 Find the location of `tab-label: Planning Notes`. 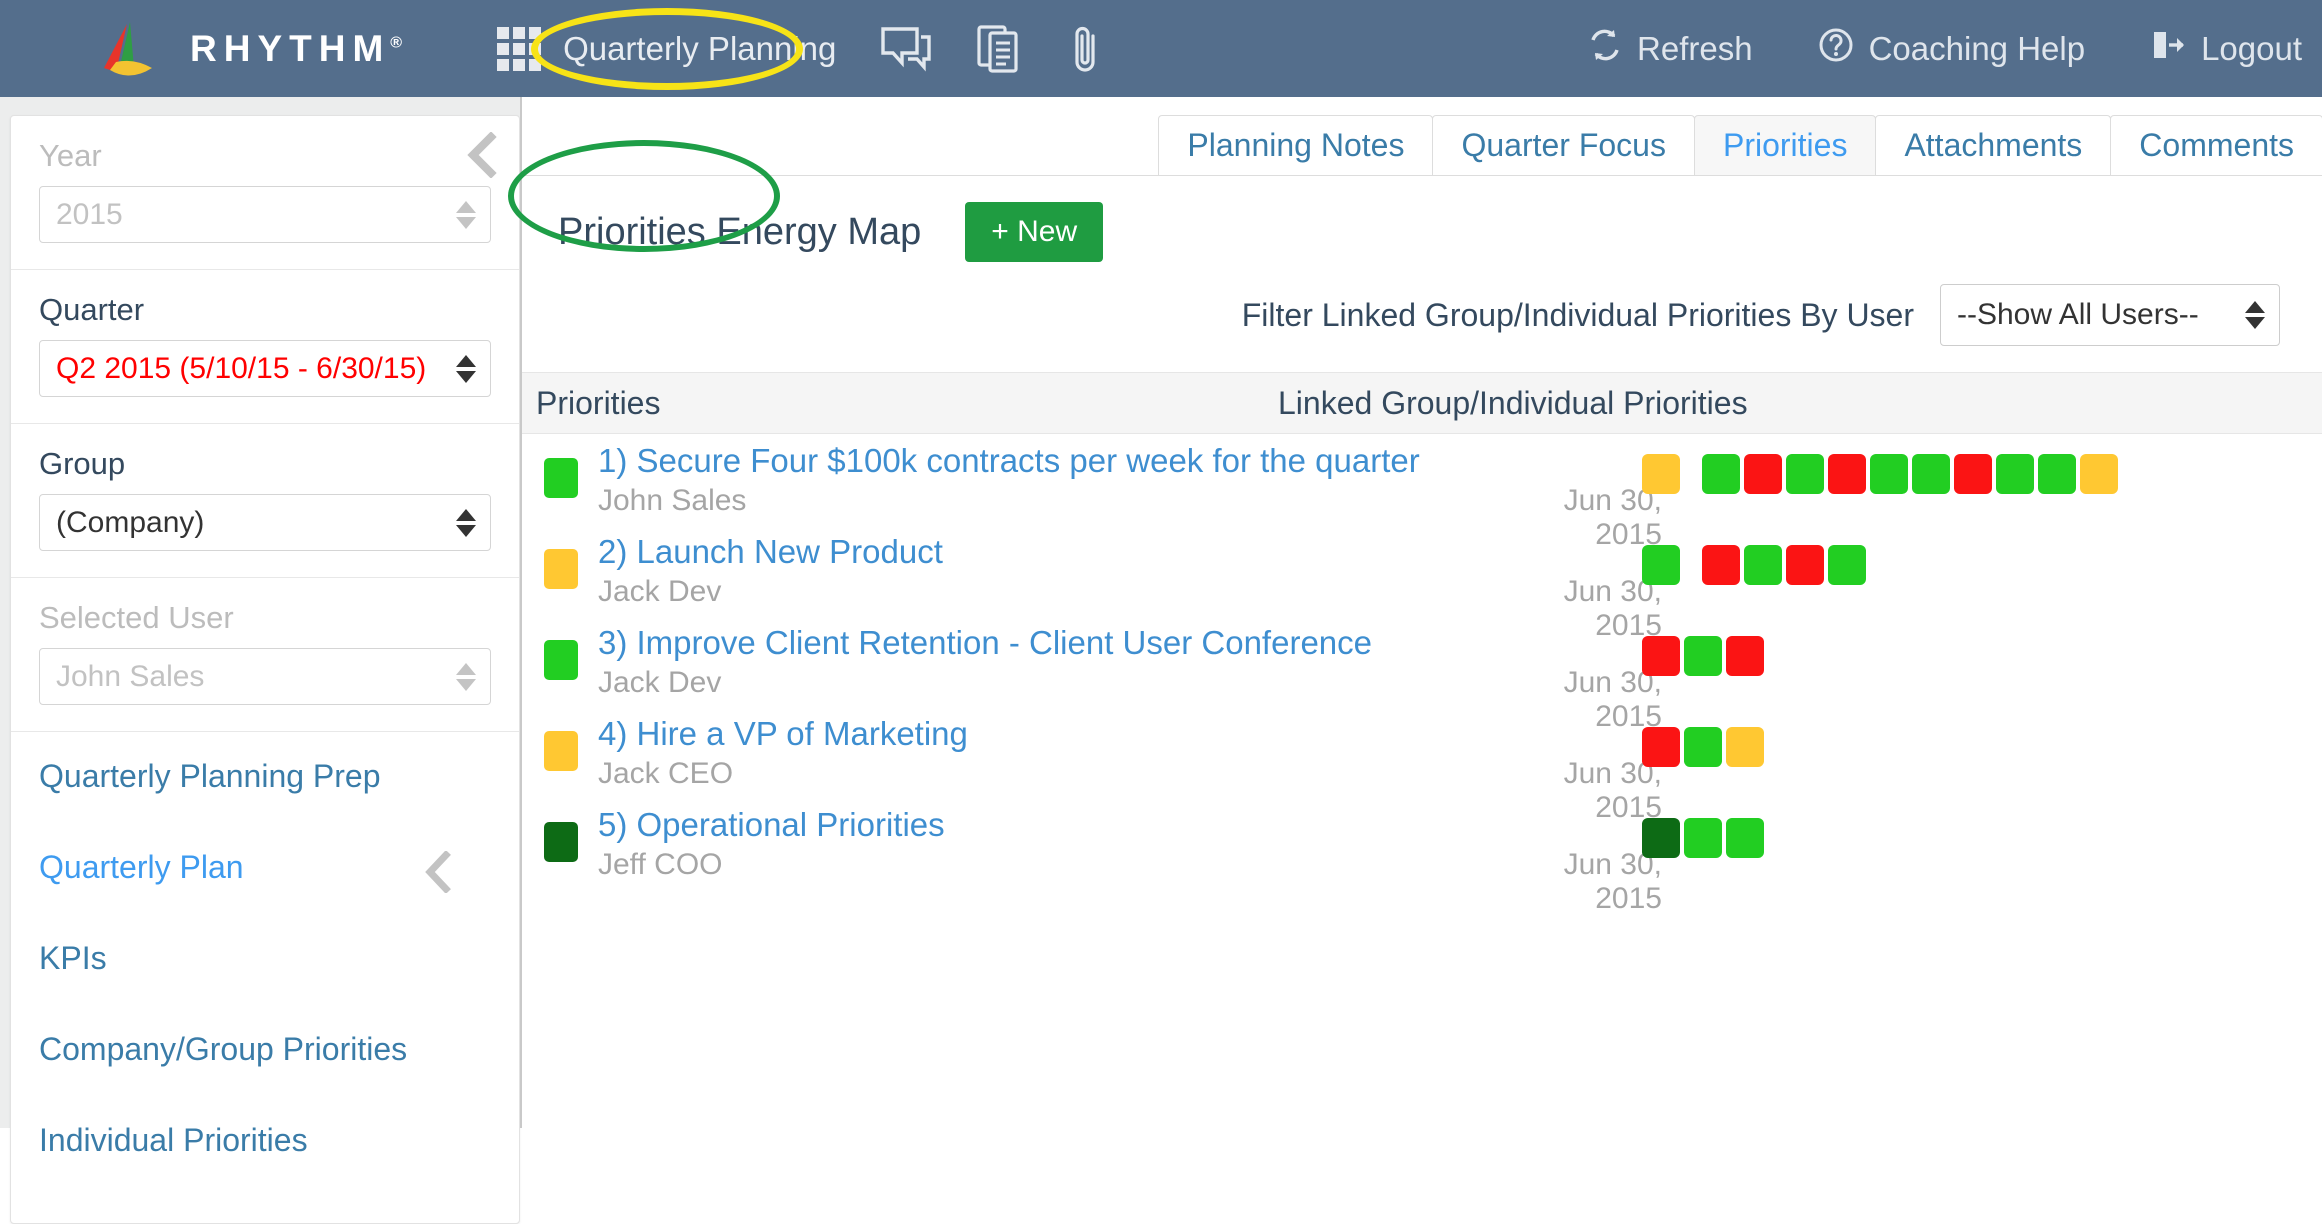

tab-label: Planning Notes is located at coordinates (1296, 145).